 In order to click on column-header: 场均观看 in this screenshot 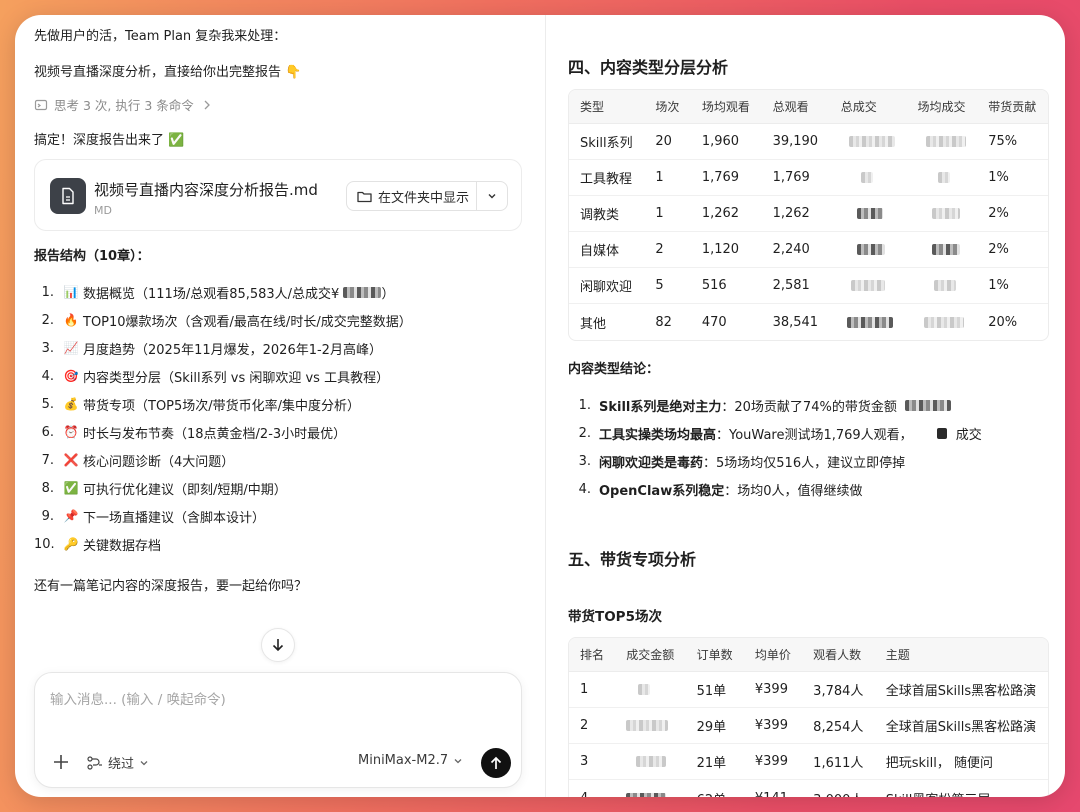, I will do `click(726, 107)`.